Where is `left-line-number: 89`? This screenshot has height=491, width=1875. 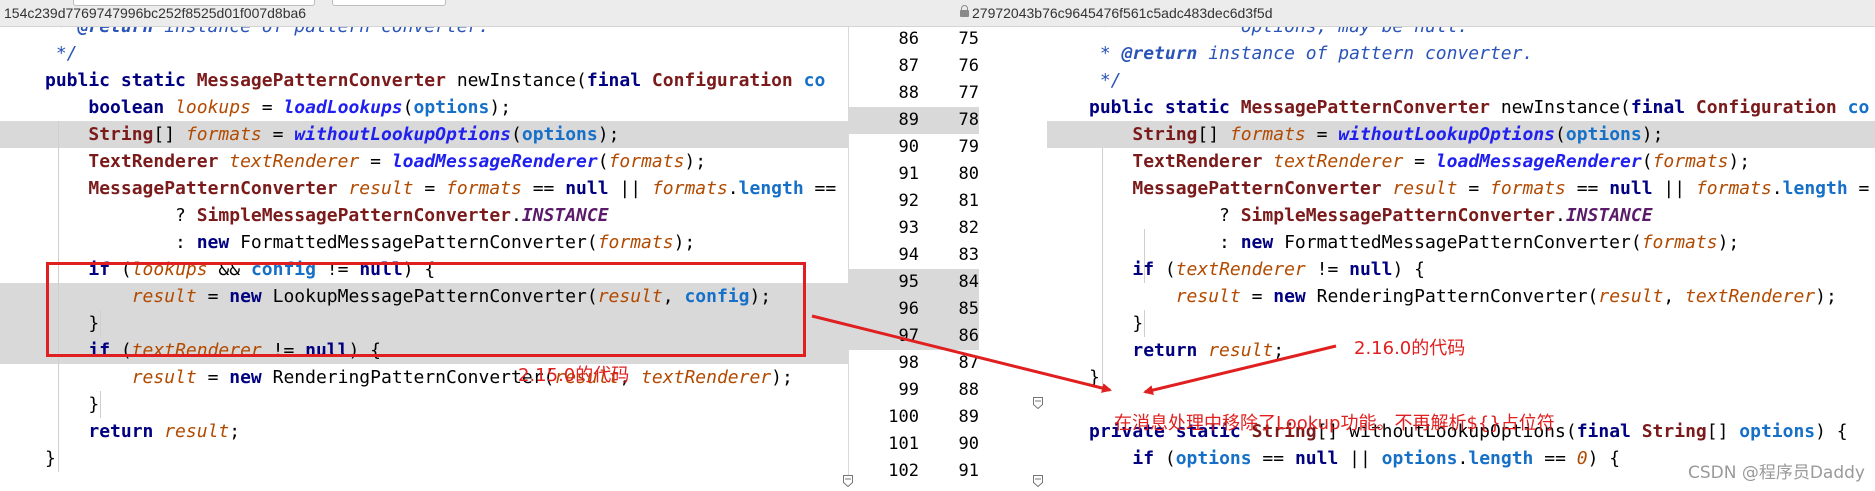 left-line-number: 89 is located at coordinates (908, 120).